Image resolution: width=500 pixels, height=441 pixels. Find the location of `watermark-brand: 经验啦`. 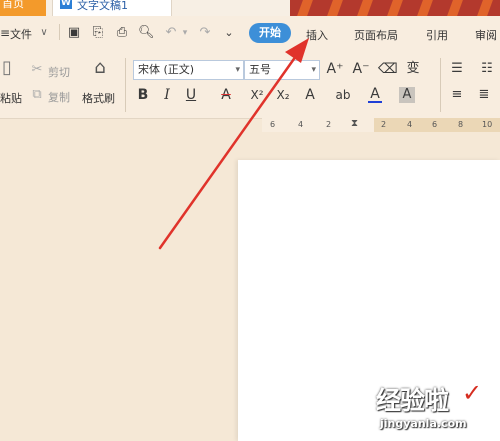

watermark-brand: 经验啦 is located at coordinates (412, 400).